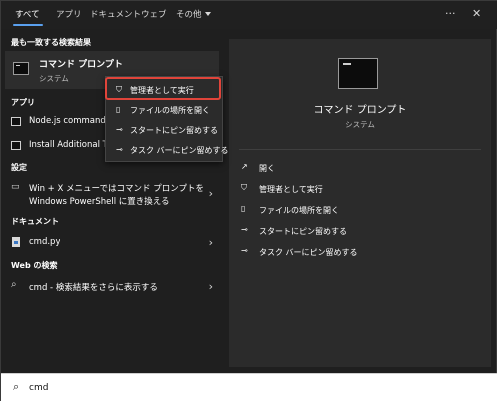 This screenshot has width=497, height=401. What do you see at coordinates (69, 15) in the screenshot?
I see `tab-apps: アプリ` at bounding box center [69, 15].